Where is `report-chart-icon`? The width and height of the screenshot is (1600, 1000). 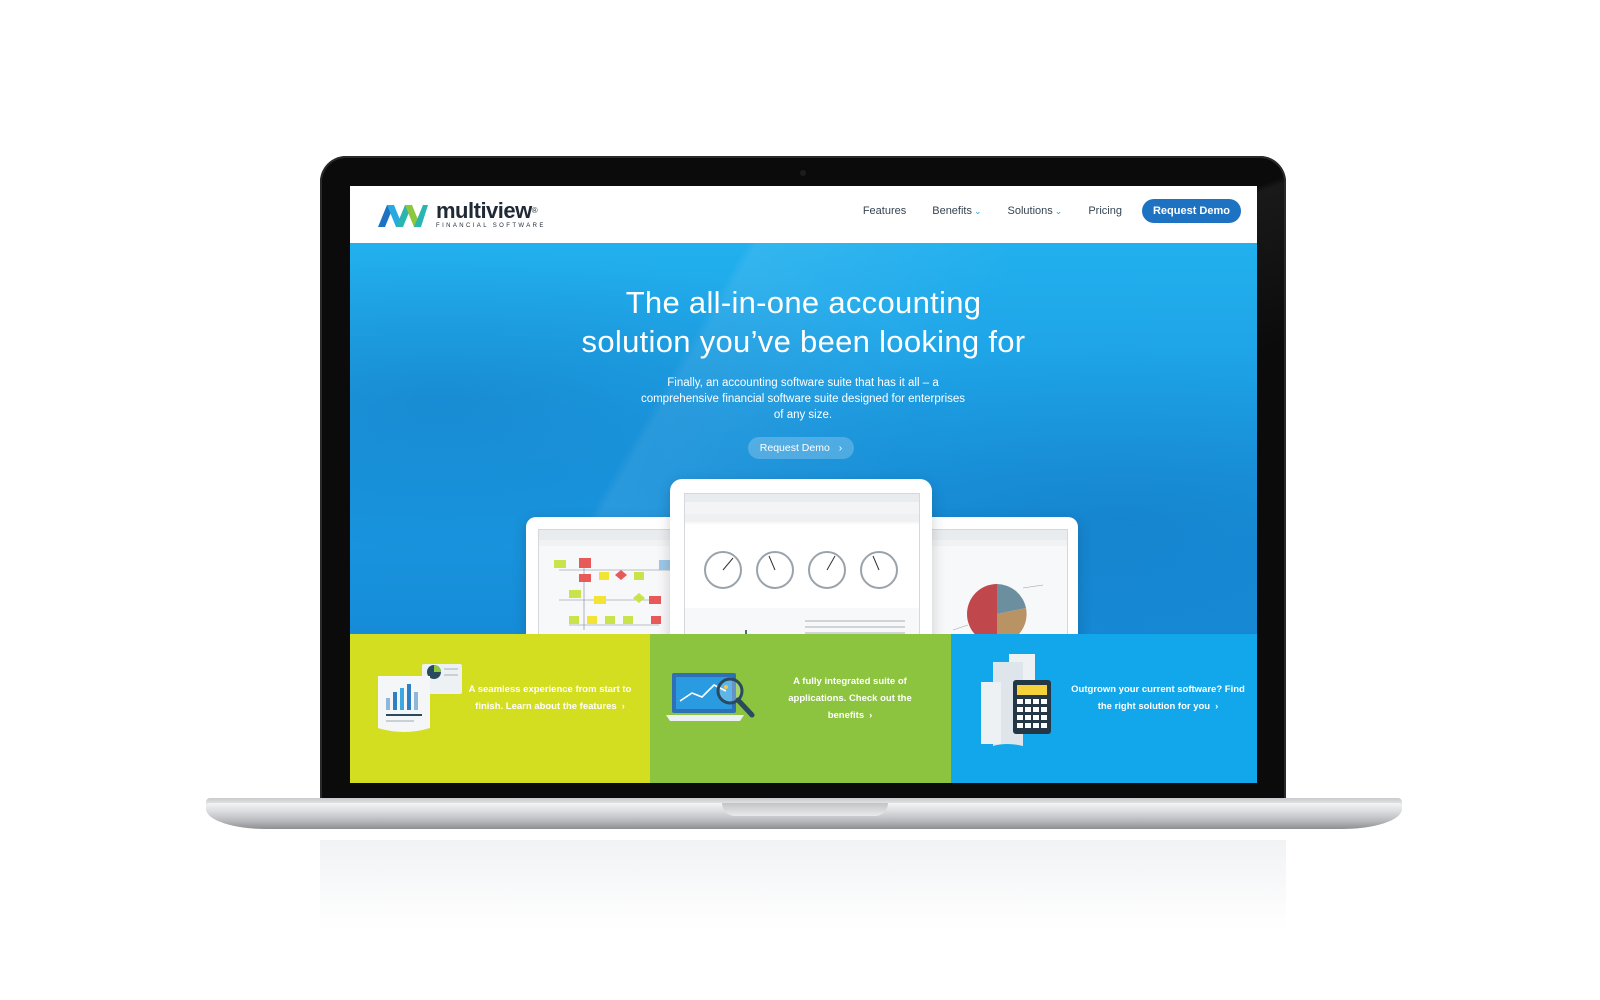
report-chart-icon is located at coordinates (420, 698).